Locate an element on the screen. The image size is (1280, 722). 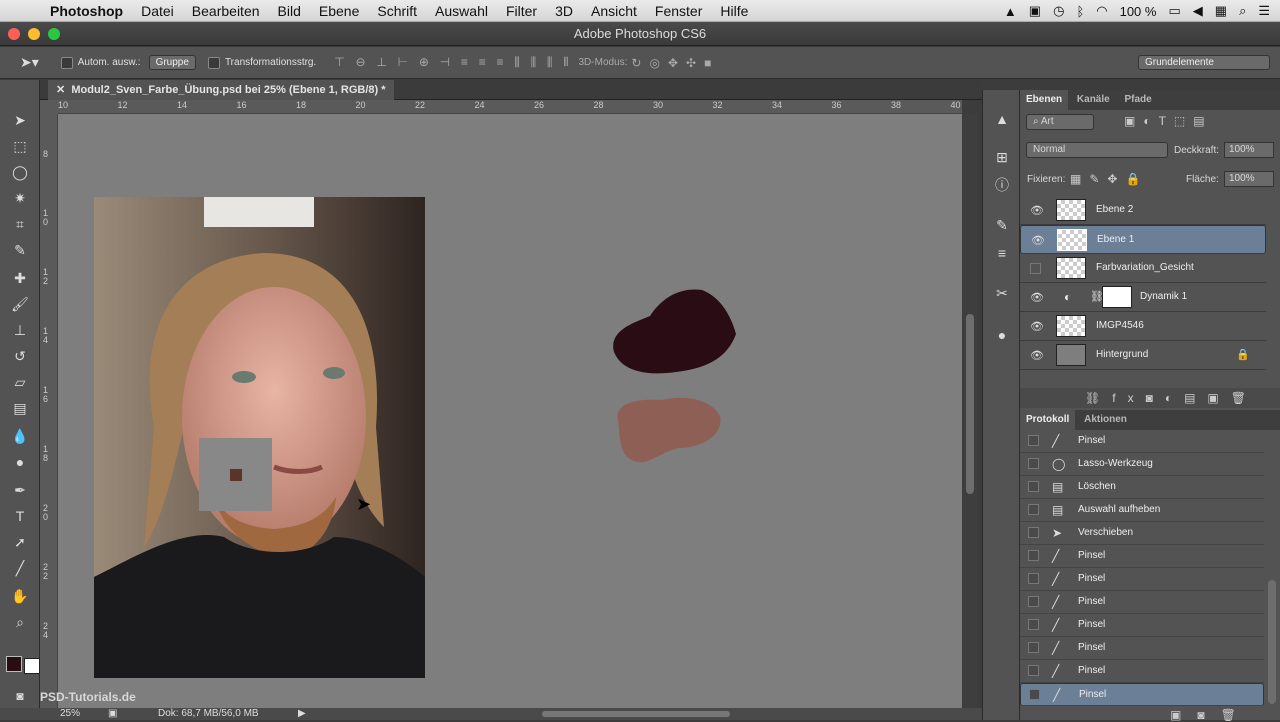
notification-list-icon: ☰ is located at coordinates (1264, 11).